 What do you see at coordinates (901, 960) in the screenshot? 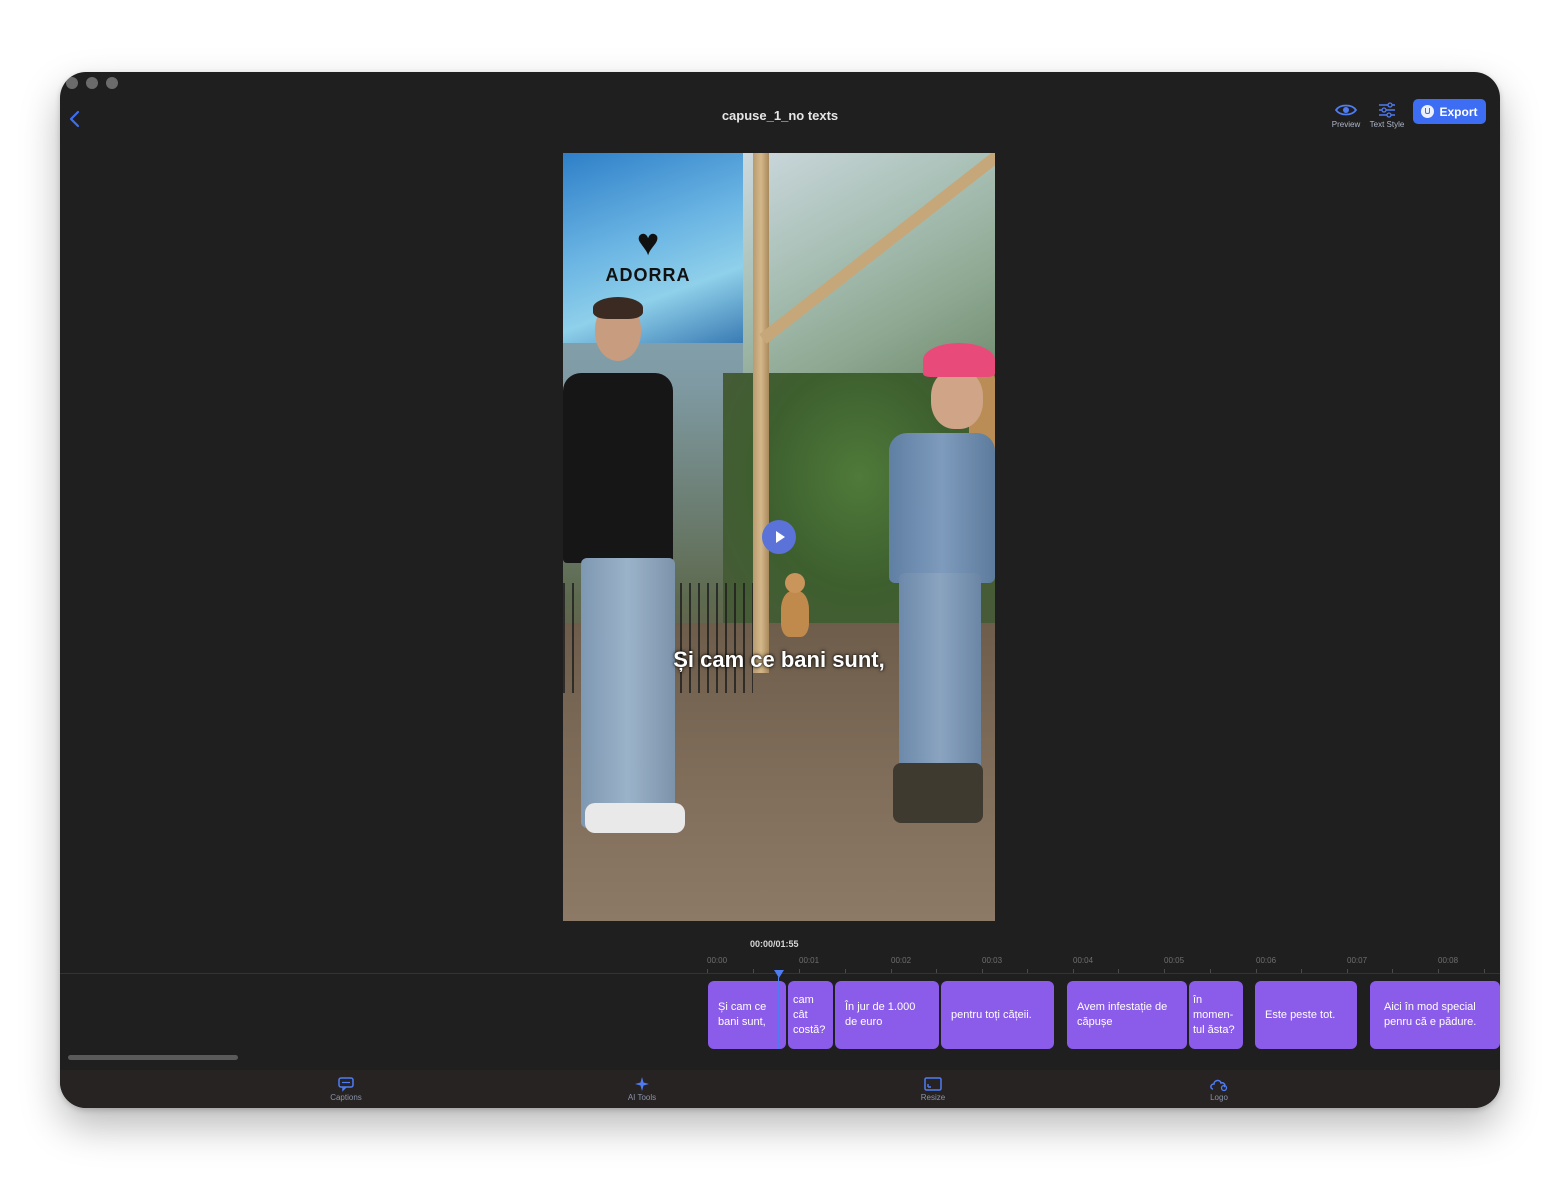
I see `tick-label: 00:02` at bounding box center [901, 960].